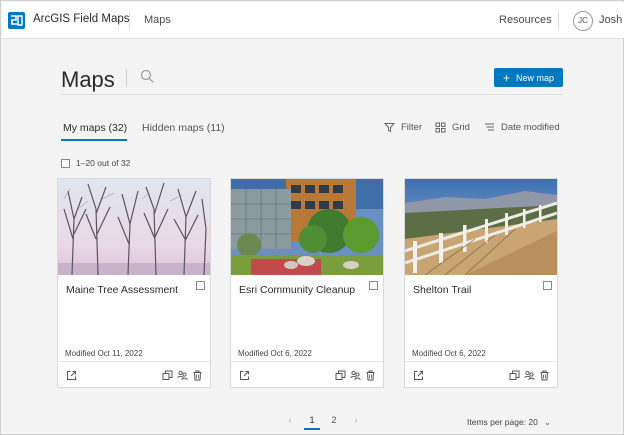  I want to click on sort-icon, so click(489, 127).